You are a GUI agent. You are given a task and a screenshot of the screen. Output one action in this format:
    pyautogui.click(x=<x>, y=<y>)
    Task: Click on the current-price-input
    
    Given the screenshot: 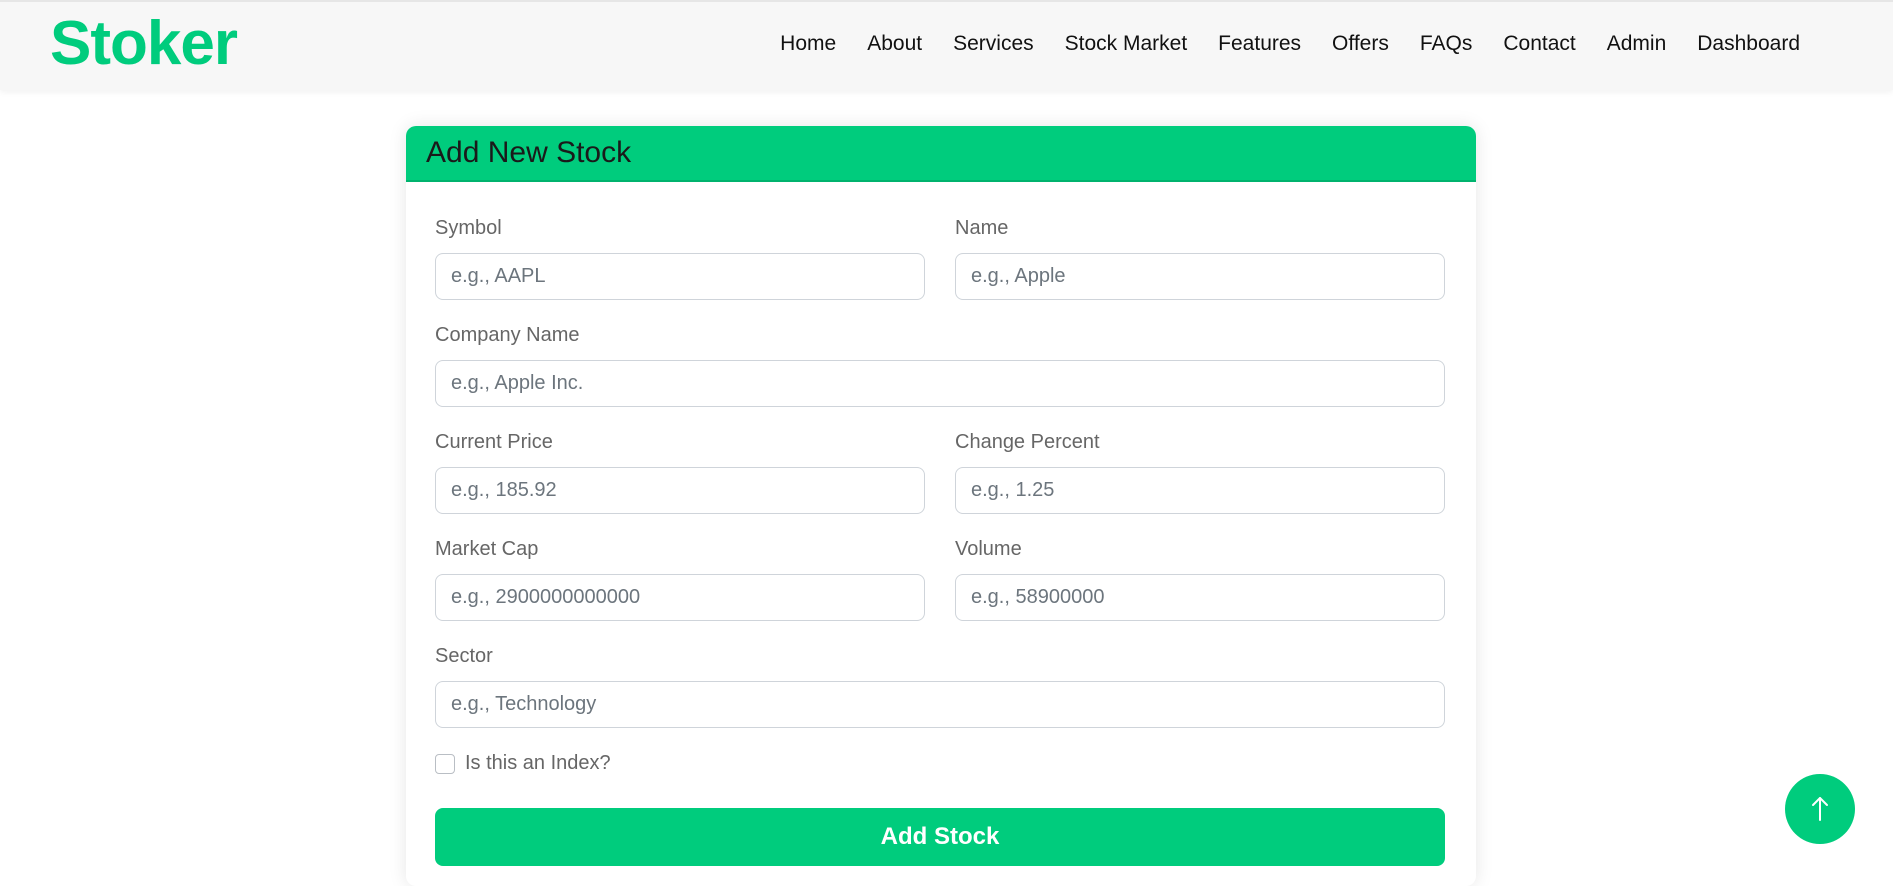 What is the action you would take?
    pyautogui.click(x=680, y=490)
    